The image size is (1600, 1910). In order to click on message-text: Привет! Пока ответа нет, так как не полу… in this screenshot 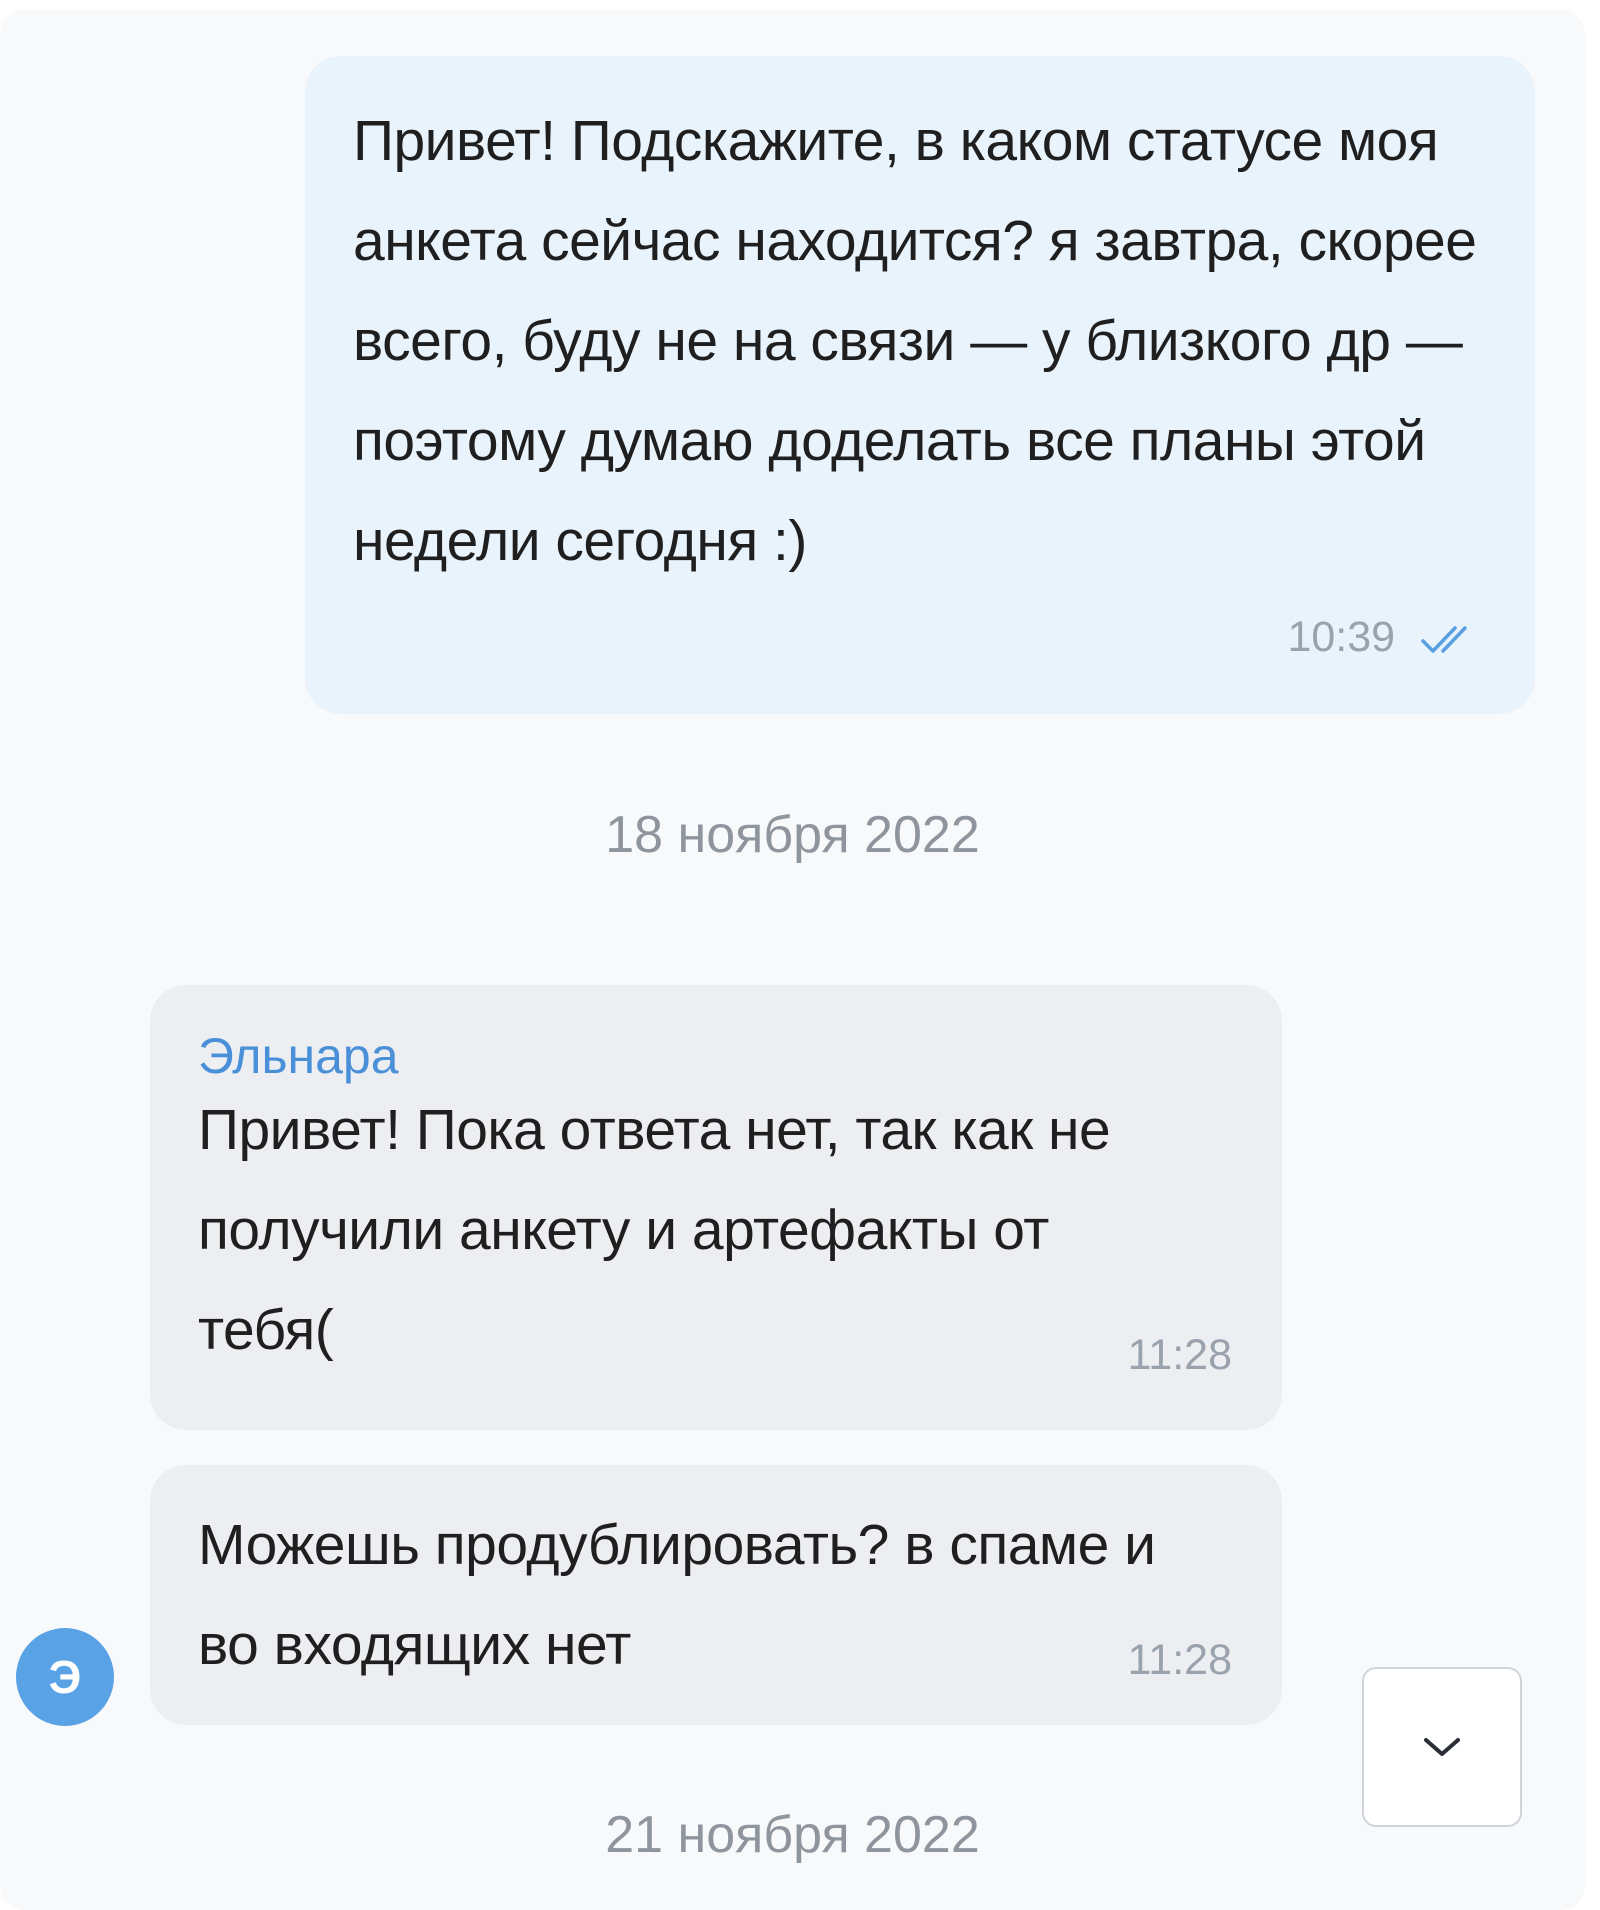, I will do `click(654, 1230)`.